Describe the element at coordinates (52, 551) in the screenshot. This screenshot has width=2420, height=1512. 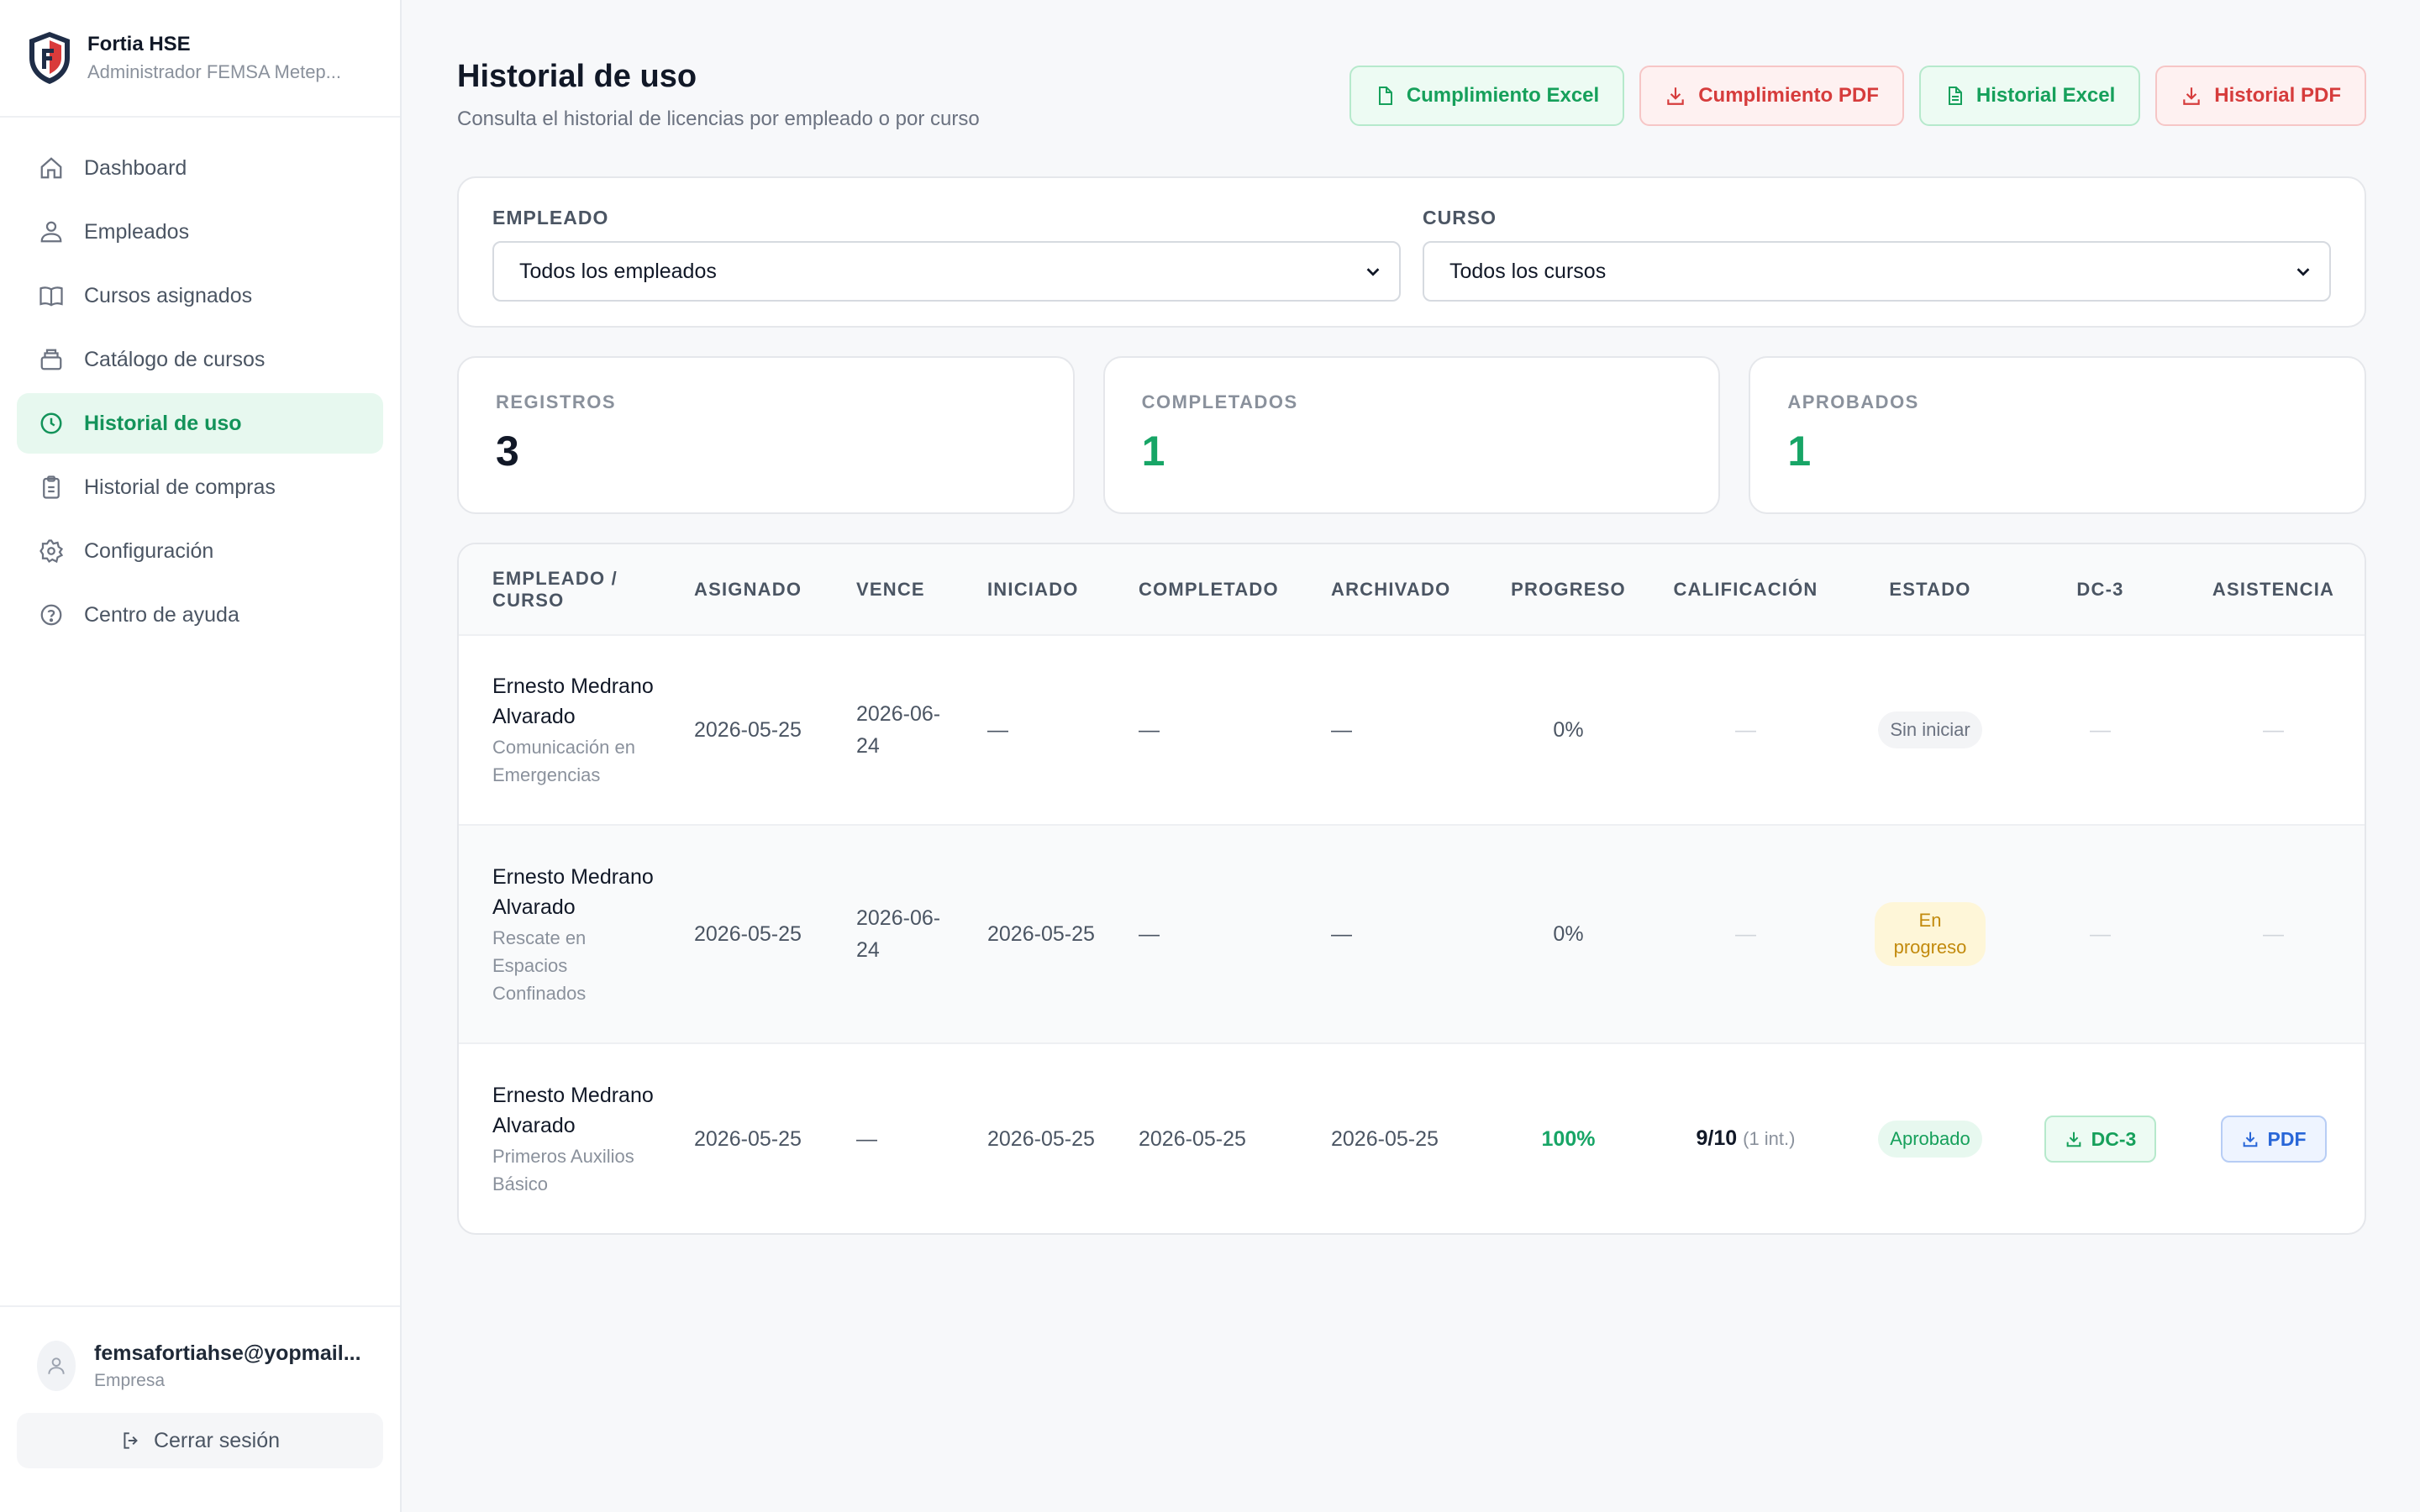
I see `gear-icon` at that location.